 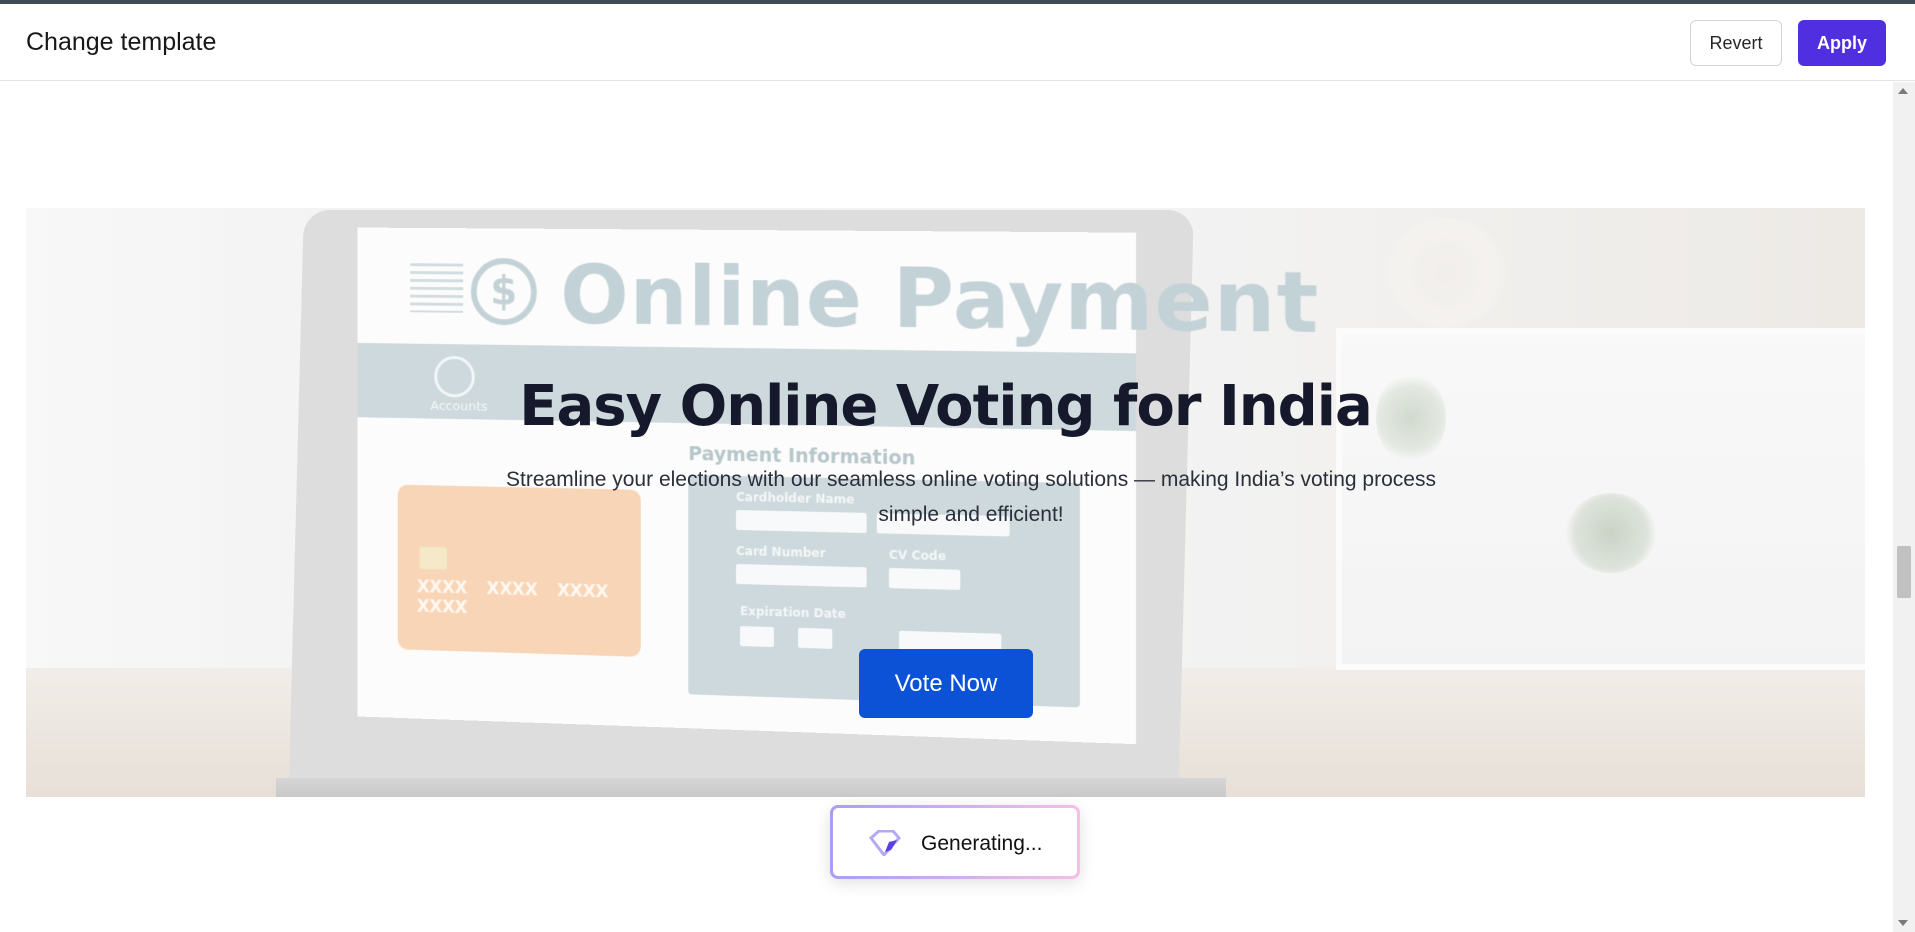 I want to click on scroll-up-arrow-icon, so click(x=1903, y=91).